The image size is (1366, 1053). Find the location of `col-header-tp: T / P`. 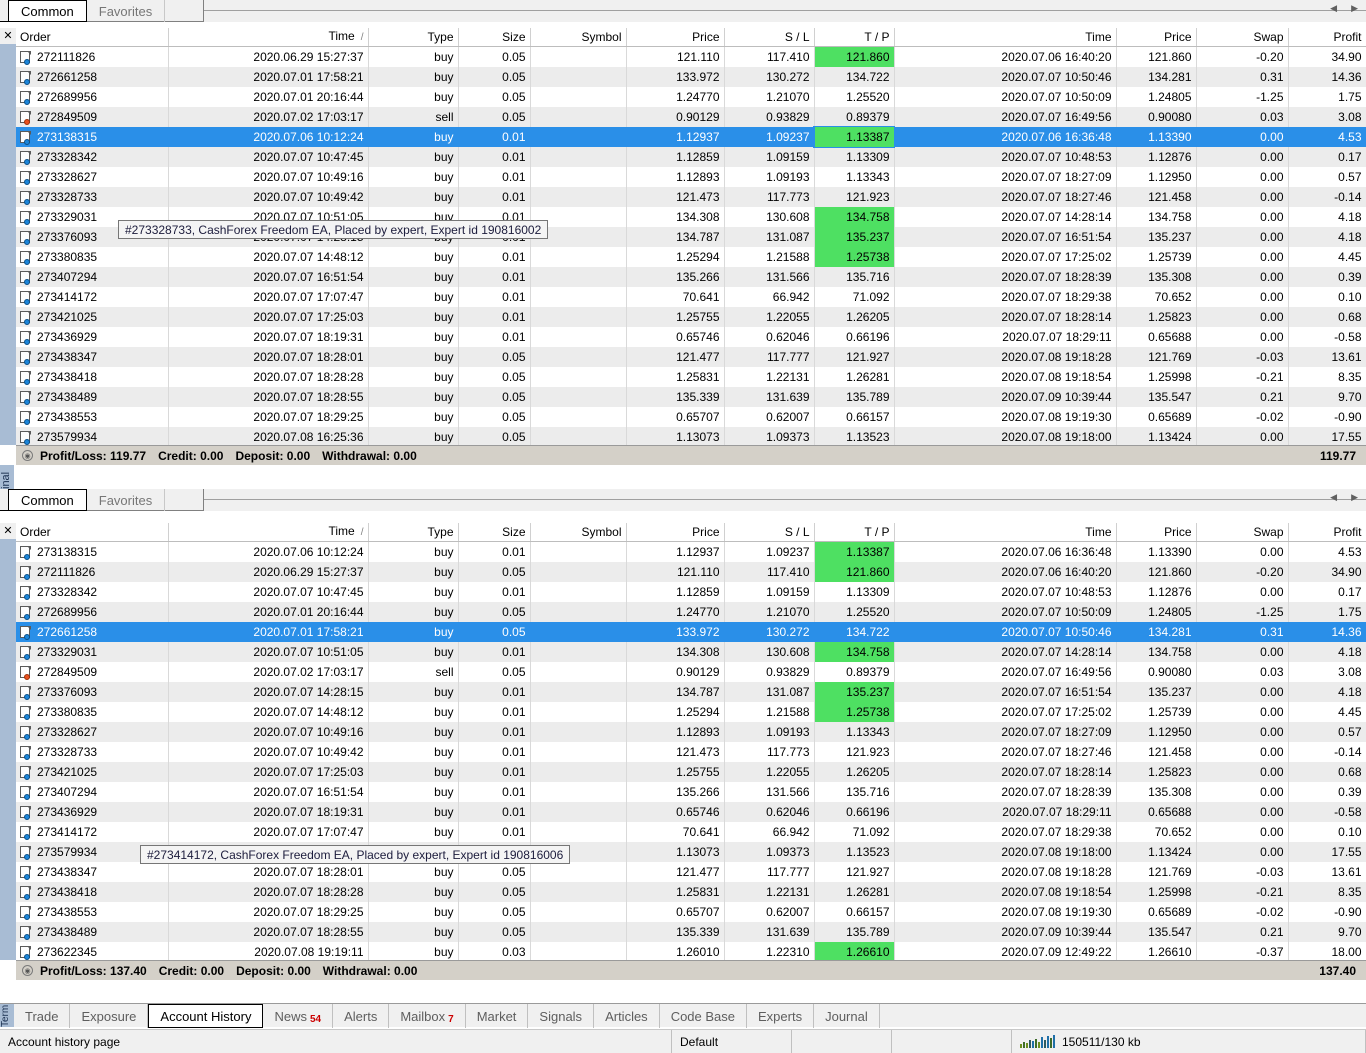

col-header-tp: T / P is located at coordinates (854, 37).